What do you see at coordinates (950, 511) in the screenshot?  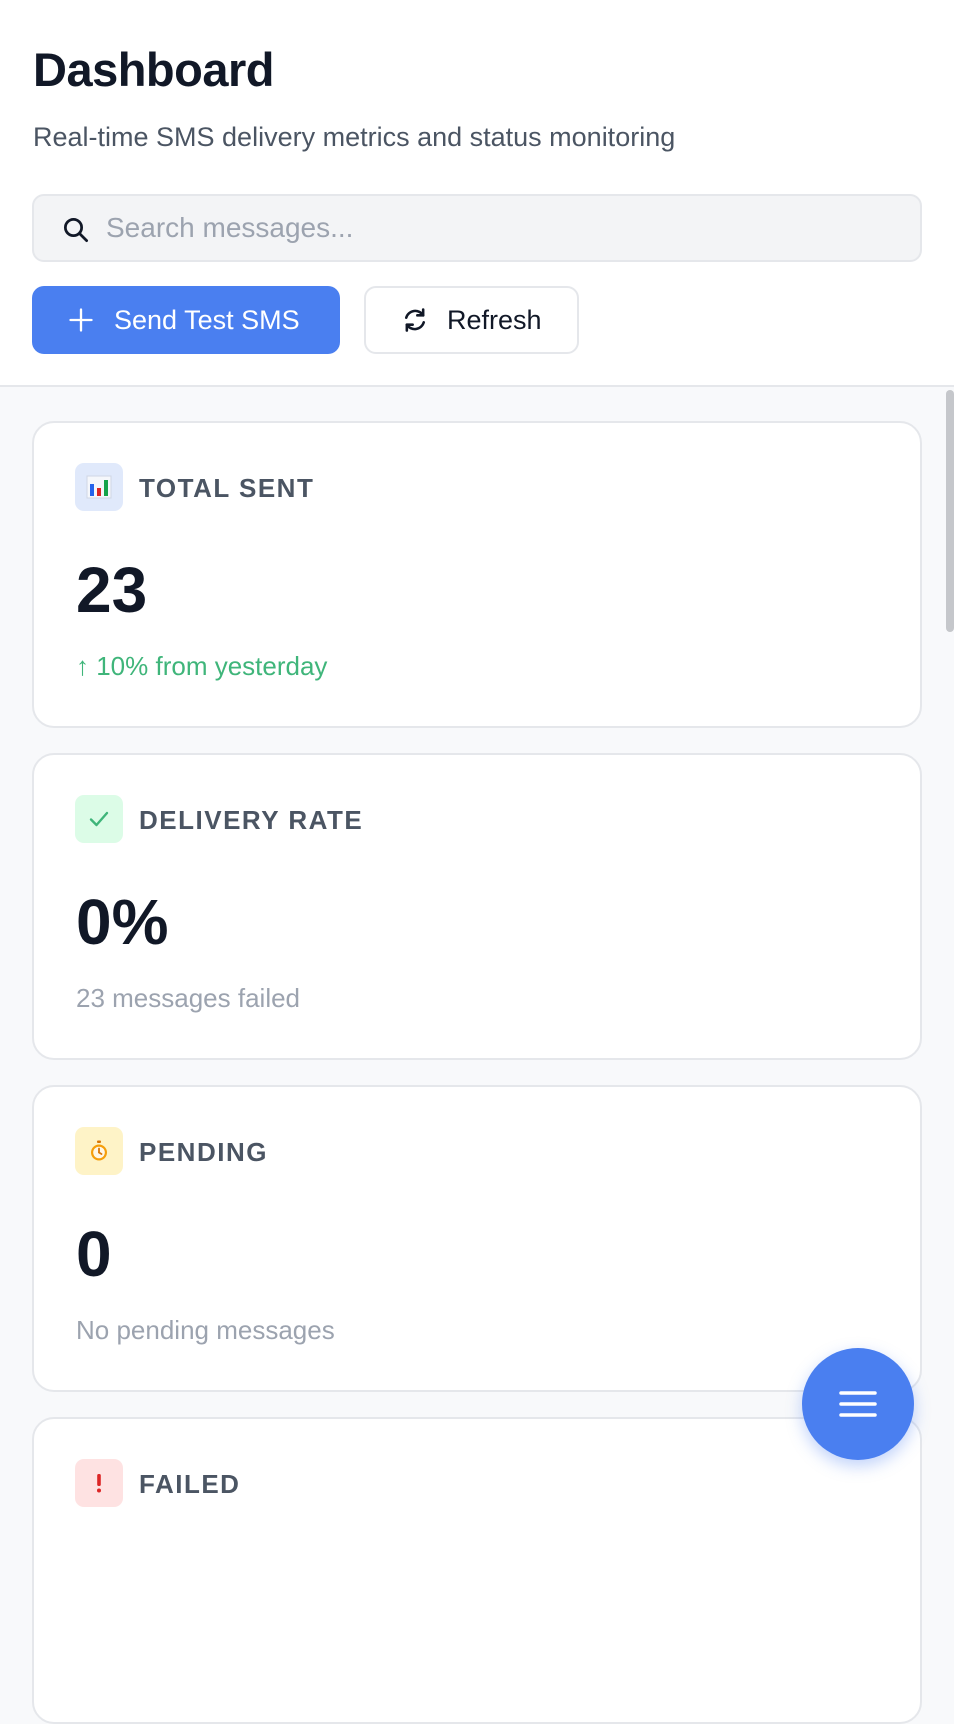 I see `scrollbar-thumb` at bounding box center [950, 511].